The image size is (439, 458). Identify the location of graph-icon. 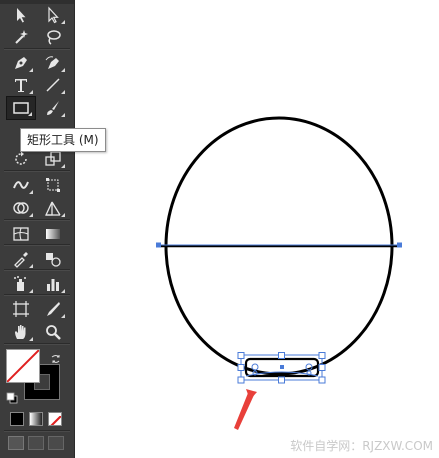
(53, 285).